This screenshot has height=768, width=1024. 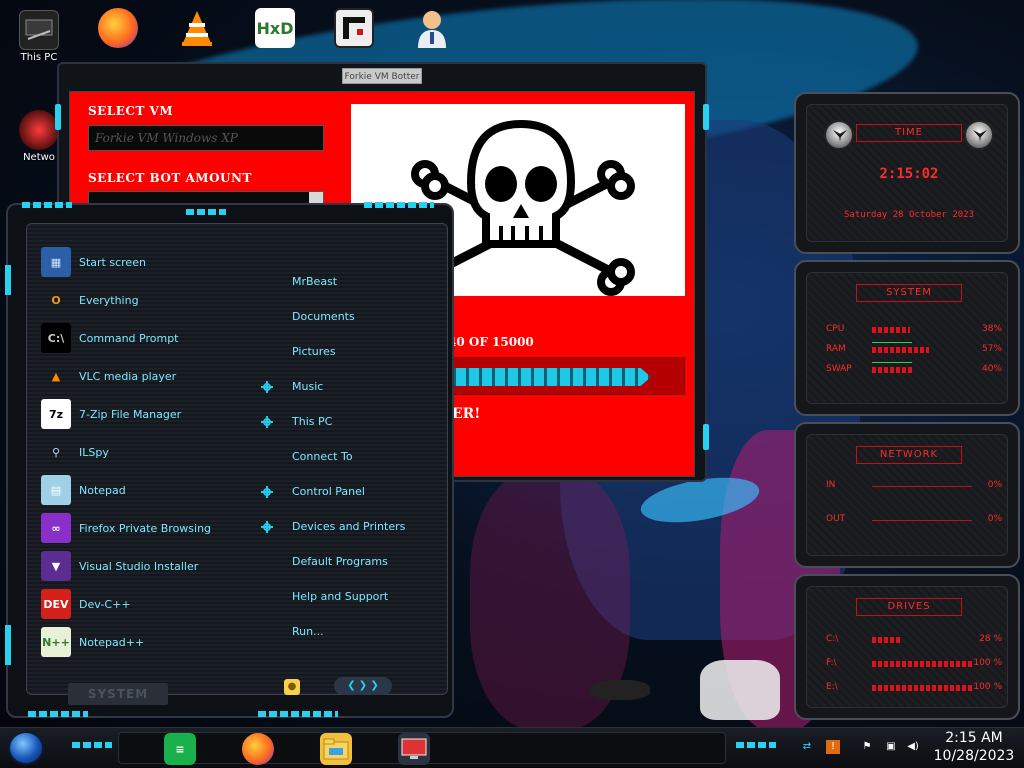 What do you see at coordinates (56, 414) in the screenshot?
I see `seven-zip-icon: 7z` at bounding box center [56, 414].